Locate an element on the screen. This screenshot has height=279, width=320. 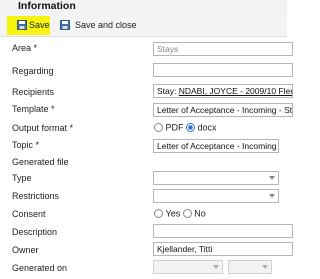
consent-label: Consent is located at coordinates (29, 214).